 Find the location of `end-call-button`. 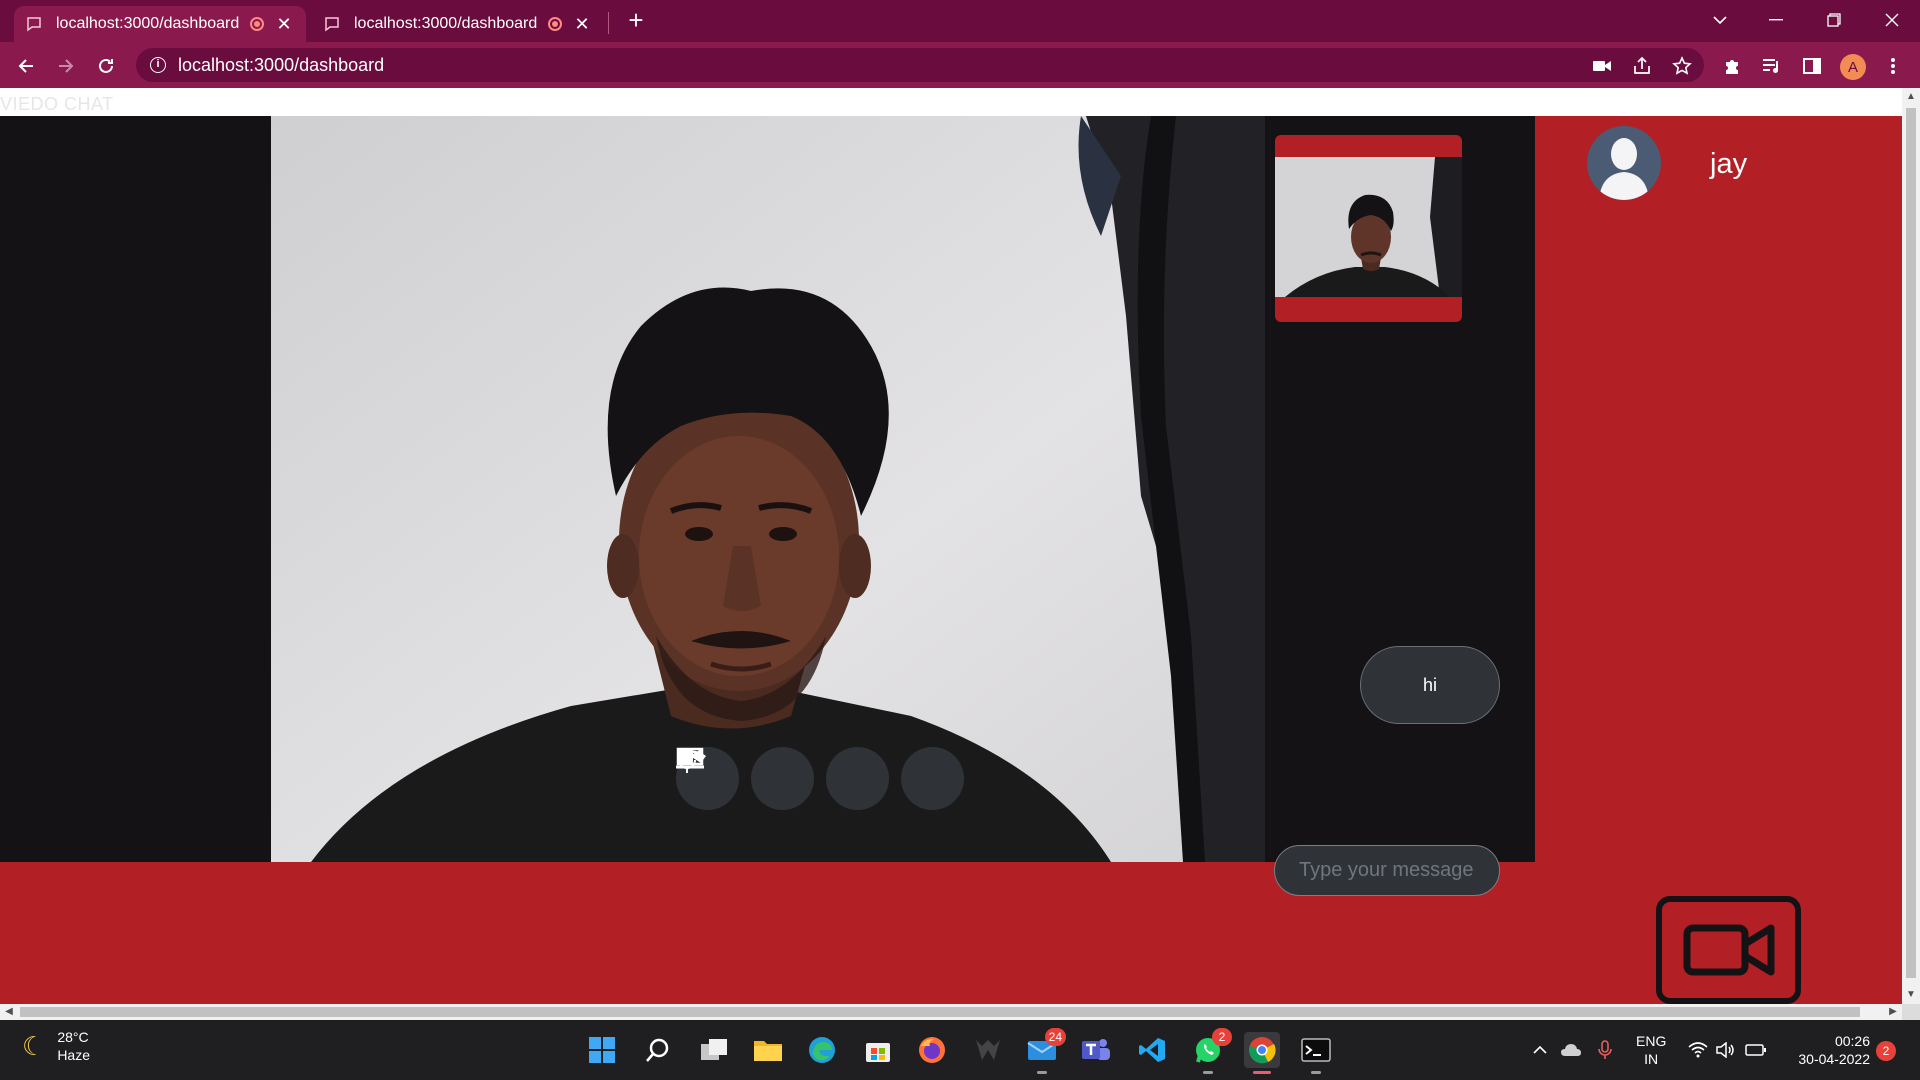

end-call-button is located at coordinates (746, 778).